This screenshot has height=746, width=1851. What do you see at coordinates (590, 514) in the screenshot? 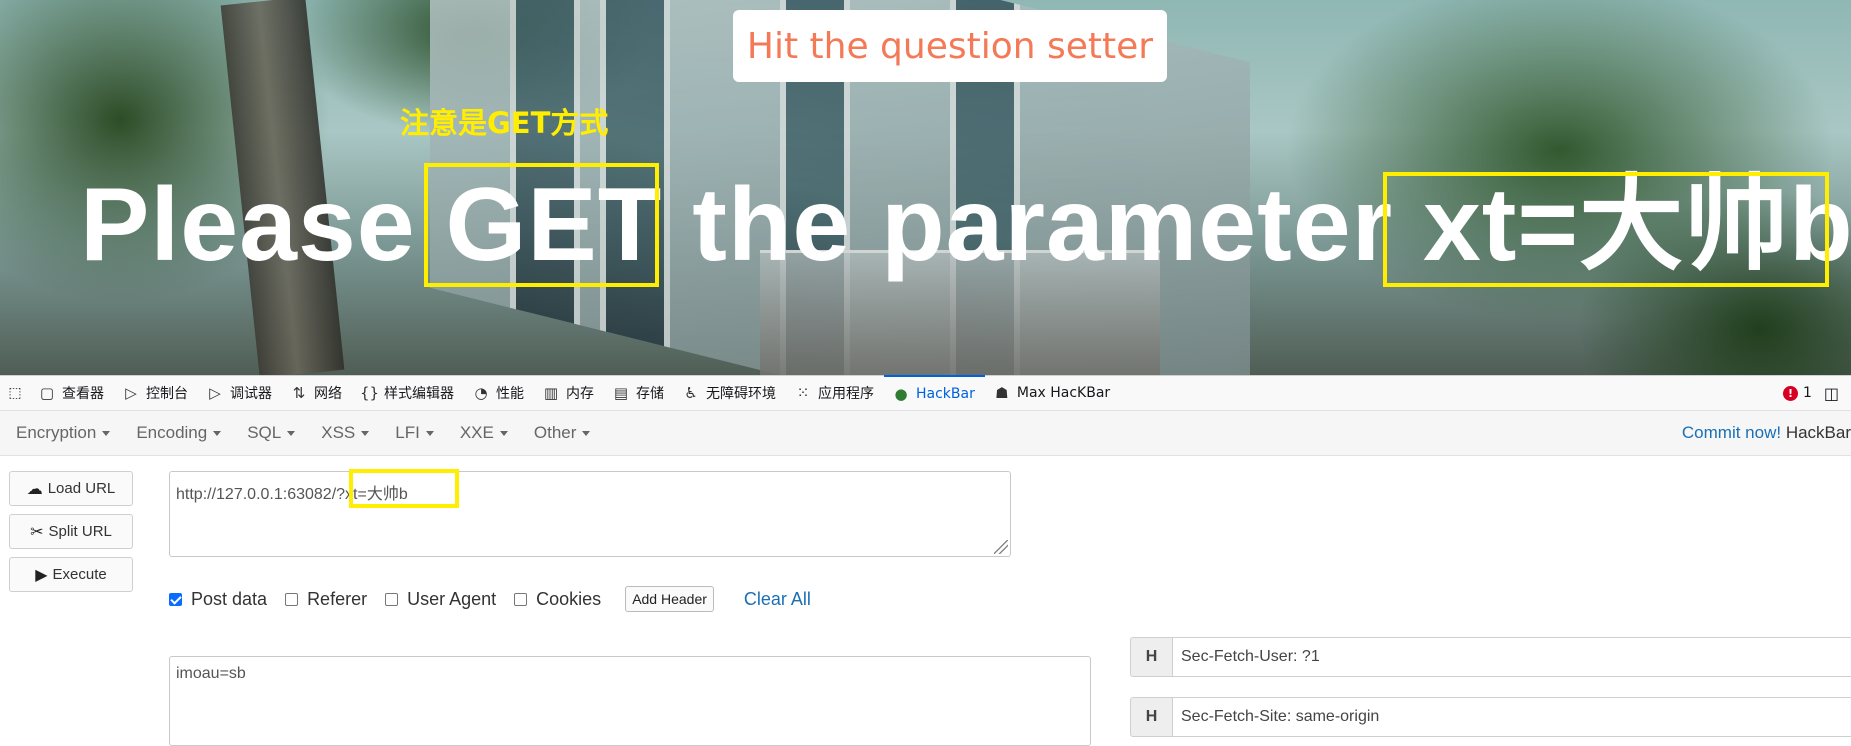
I see `url-textarea: http://127.0.0.1:63082/?xt=大帅b` at bounding box center [590, 514].